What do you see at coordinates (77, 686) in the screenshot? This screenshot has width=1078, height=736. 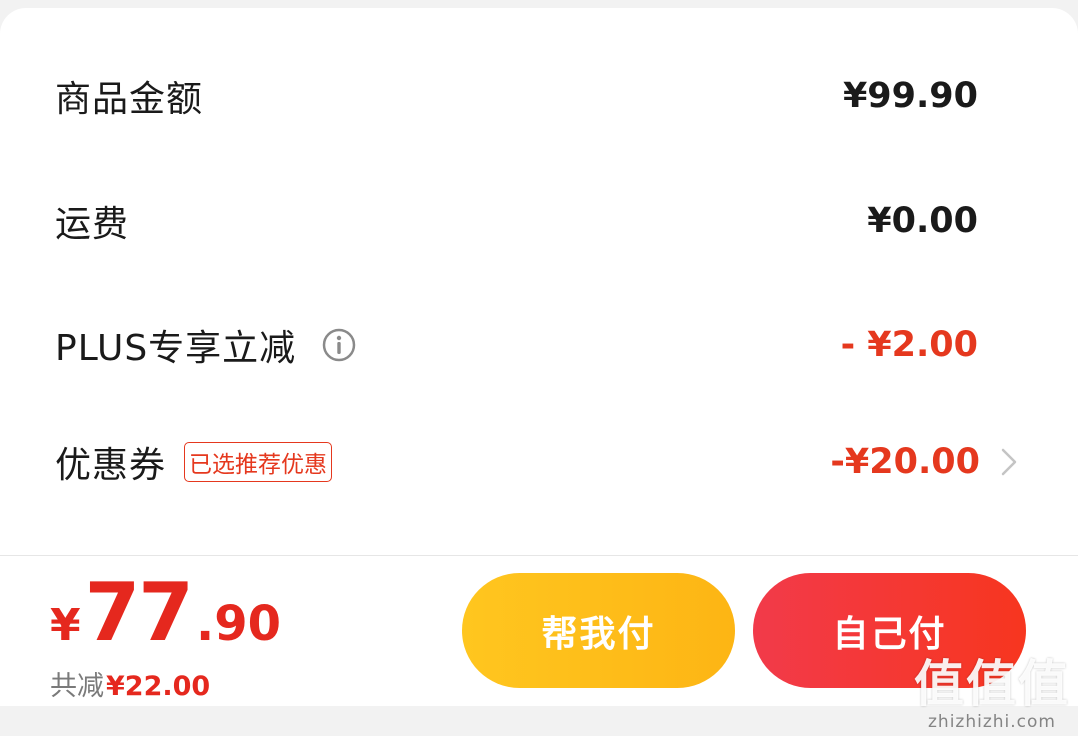 I see `saving-label: 共减` at bounding box center [77, 686].